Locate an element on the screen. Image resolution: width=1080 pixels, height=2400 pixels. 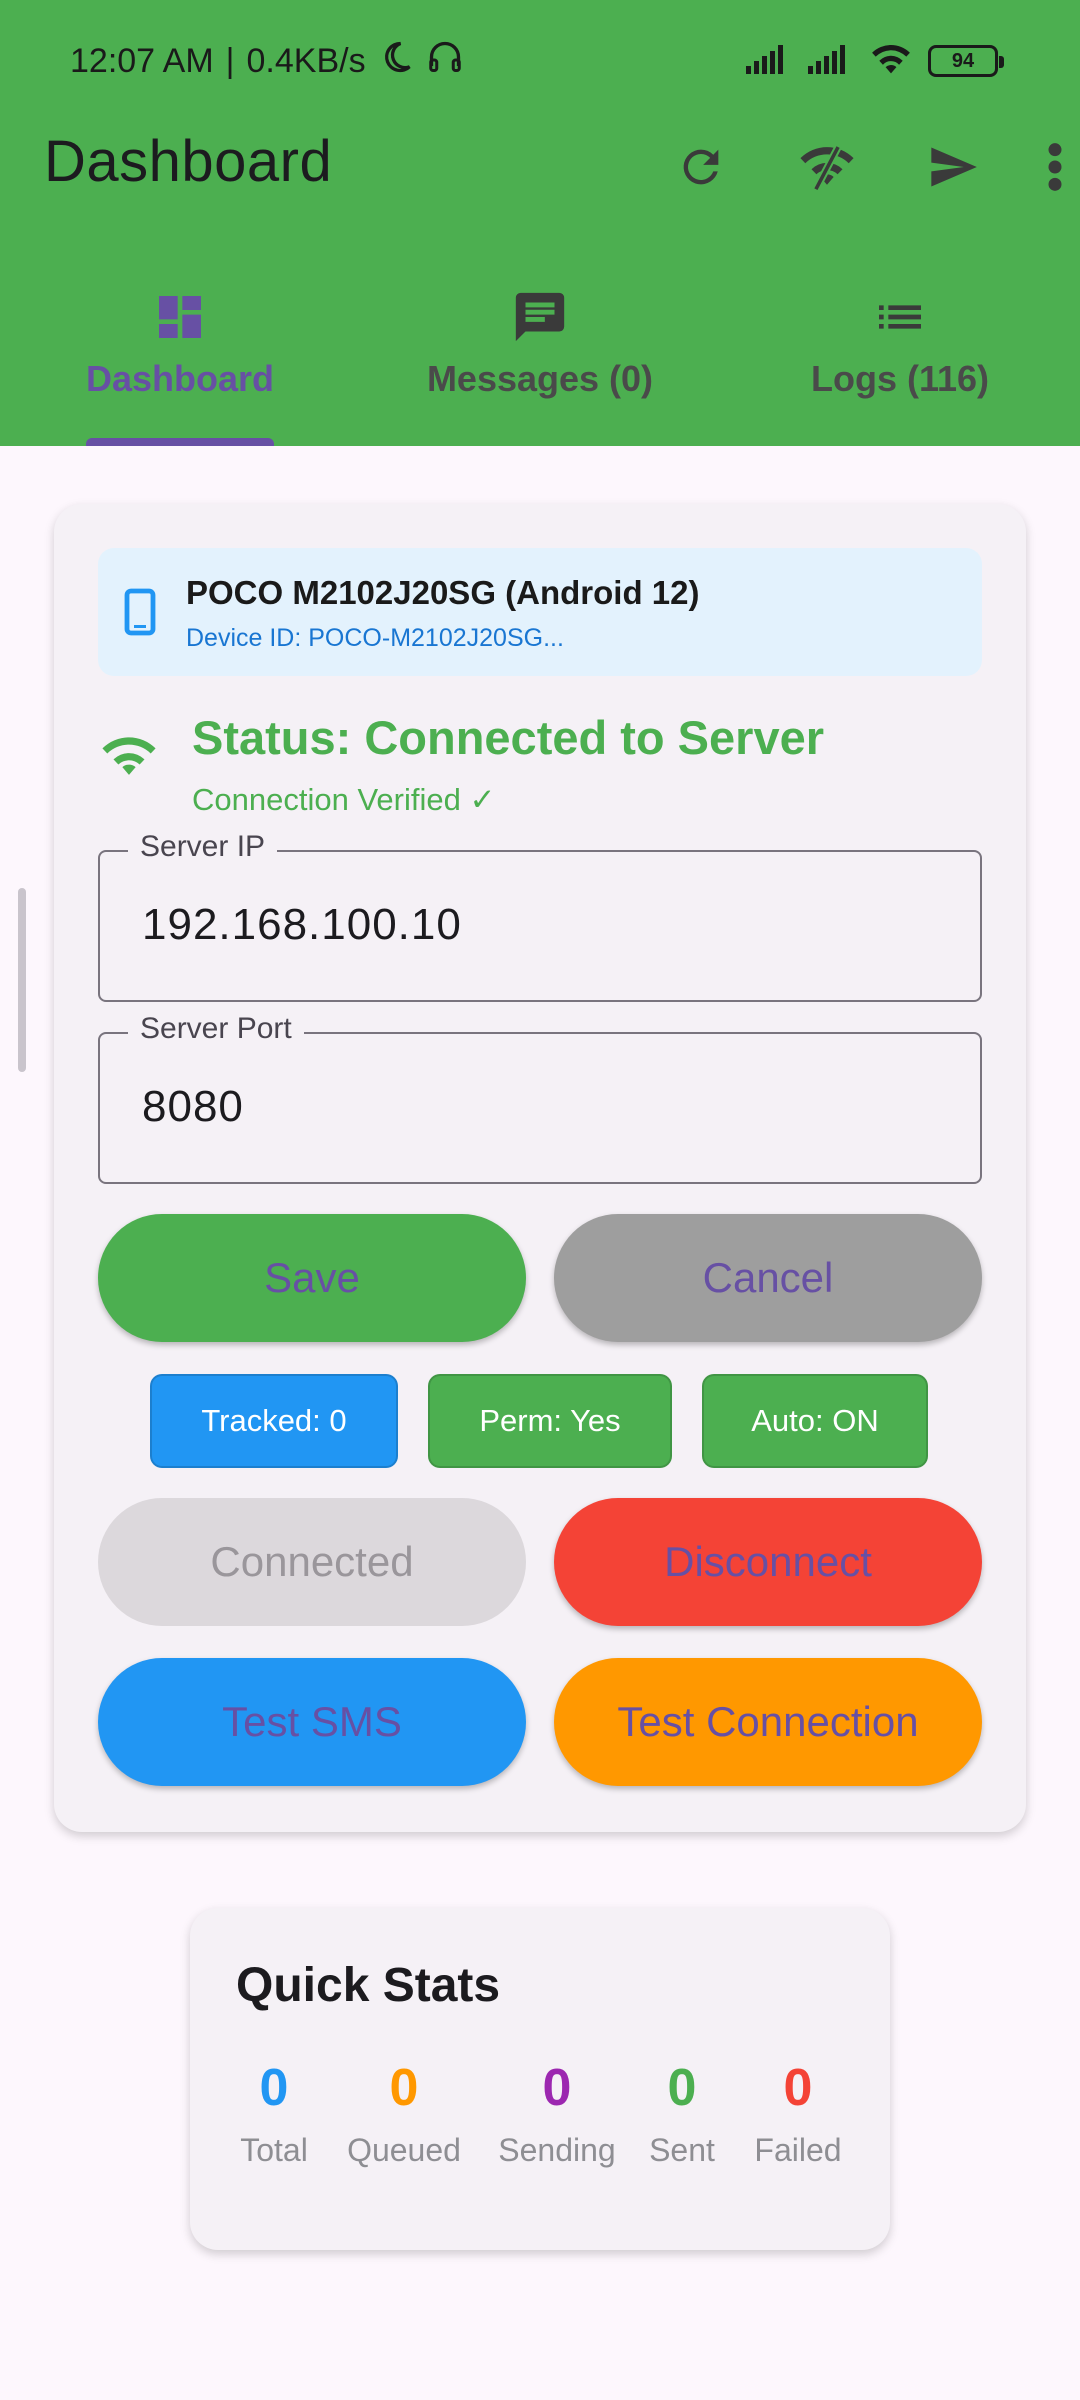
appbar-actions is located at coordinates (849, 167).